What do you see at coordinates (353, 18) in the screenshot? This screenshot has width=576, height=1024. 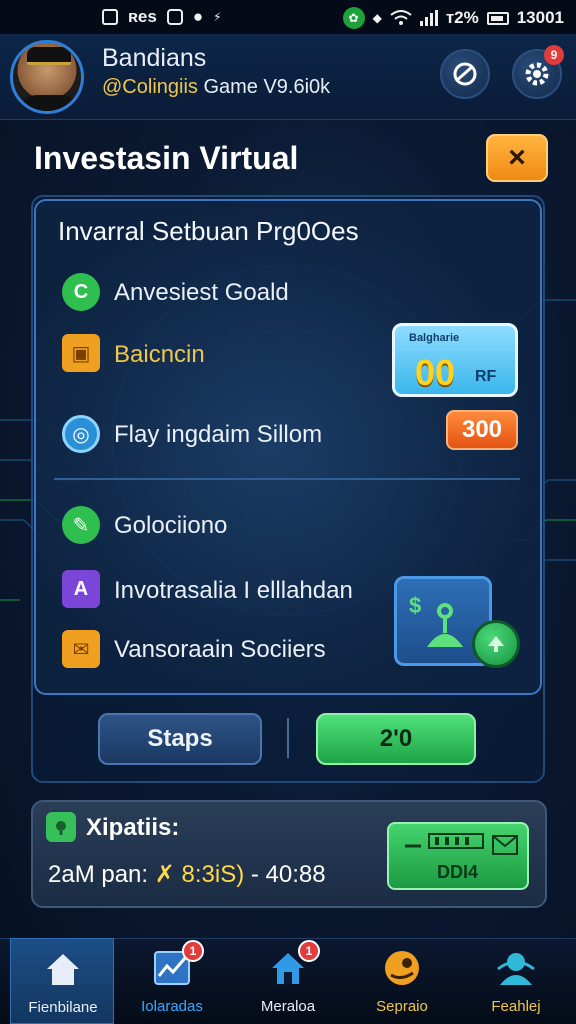 I see `app-status-icon: ✿` at bounding box center [353, 18].